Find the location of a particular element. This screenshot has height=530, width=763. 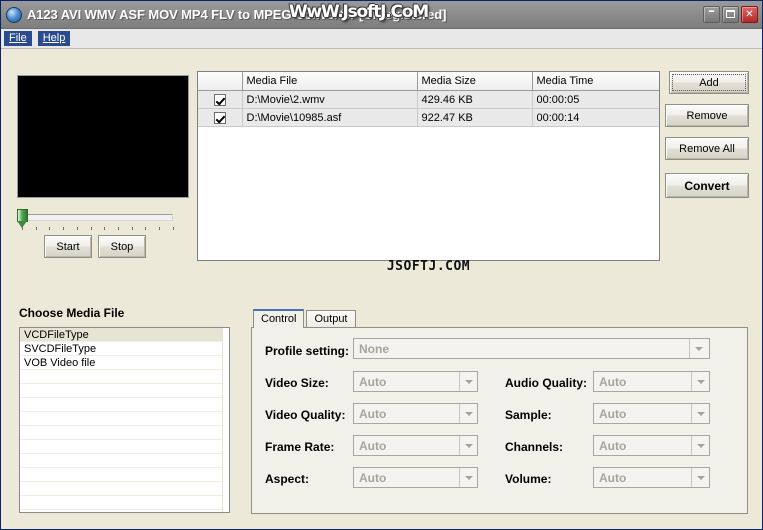

cell-media-size: 429.46 KB is located at coordinates (475, 99).